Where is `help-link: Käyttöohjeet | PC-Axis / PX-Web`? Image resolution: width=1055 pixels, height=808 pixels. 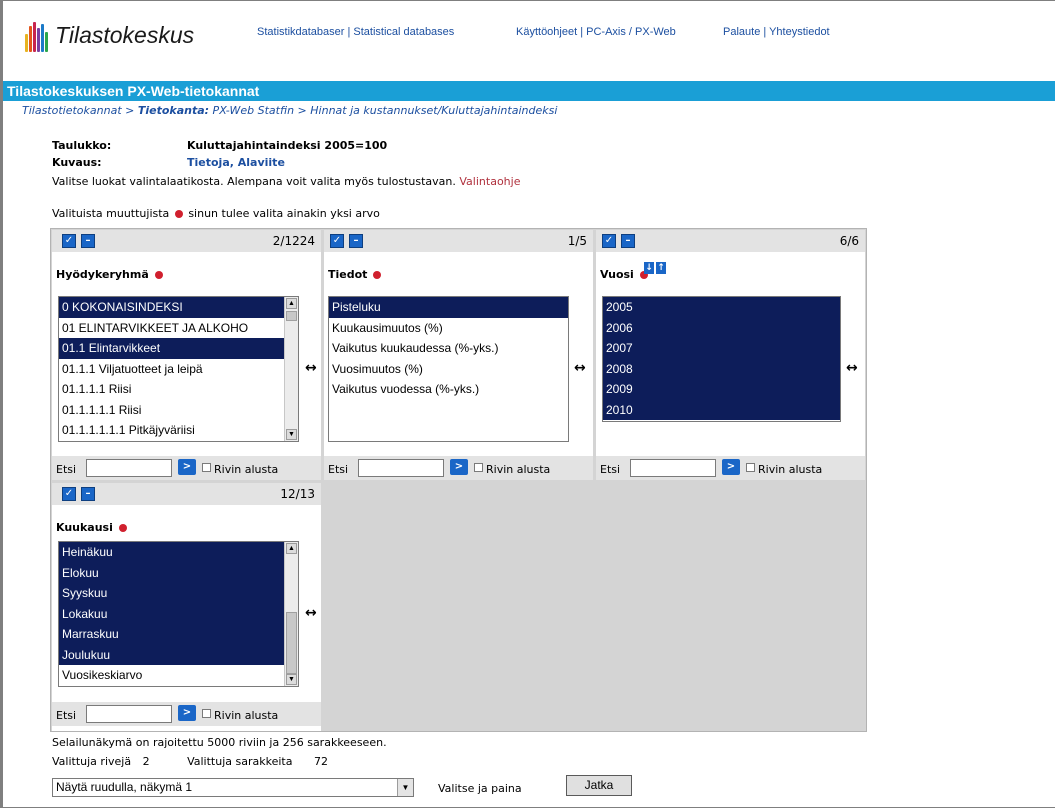 help-link: Käyttöohjeet | PC-Axis / PX-Web is located at coordinates (596, 32).